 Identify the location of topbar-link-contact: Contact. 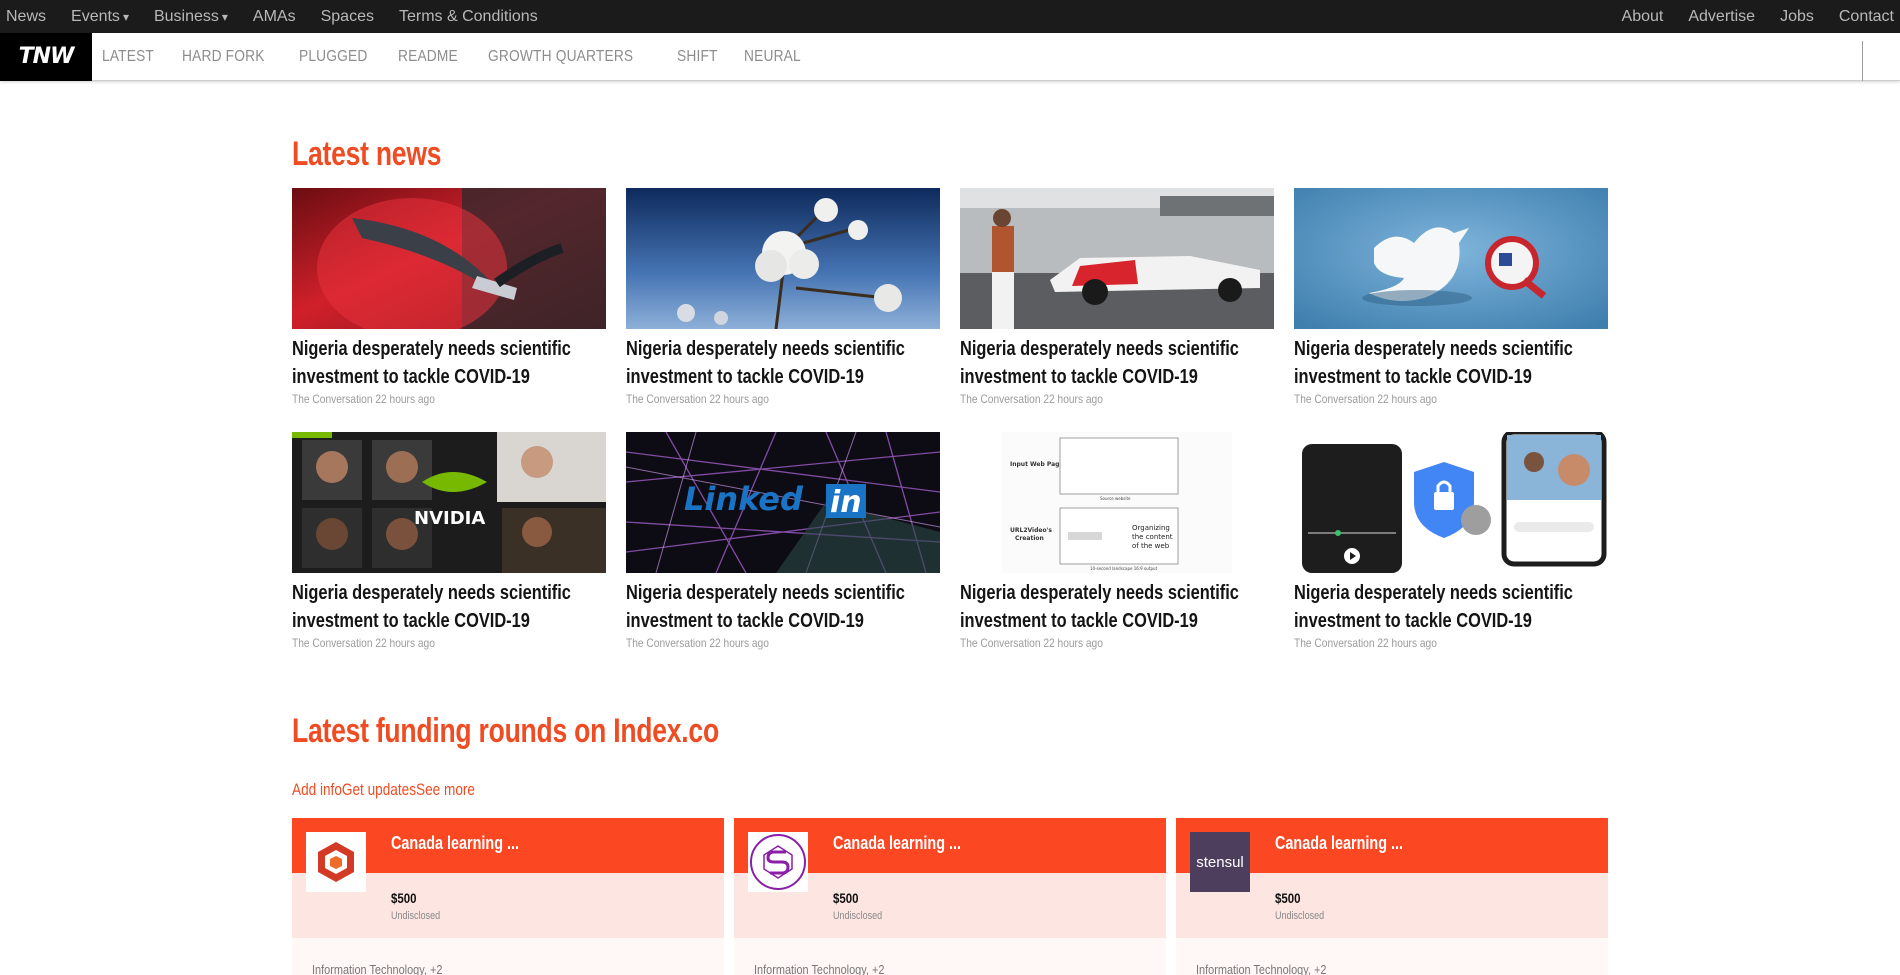
(1866, 17).